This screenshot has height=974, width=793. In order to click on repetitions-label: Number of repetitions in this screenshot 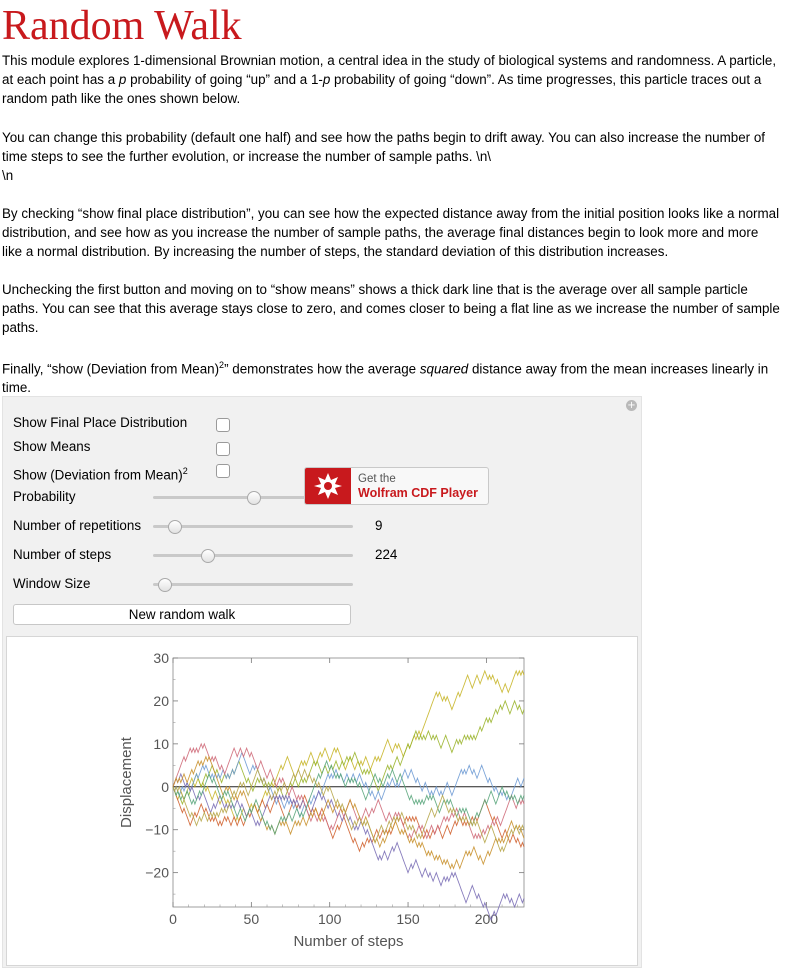, I will do `click(77, 525)`.